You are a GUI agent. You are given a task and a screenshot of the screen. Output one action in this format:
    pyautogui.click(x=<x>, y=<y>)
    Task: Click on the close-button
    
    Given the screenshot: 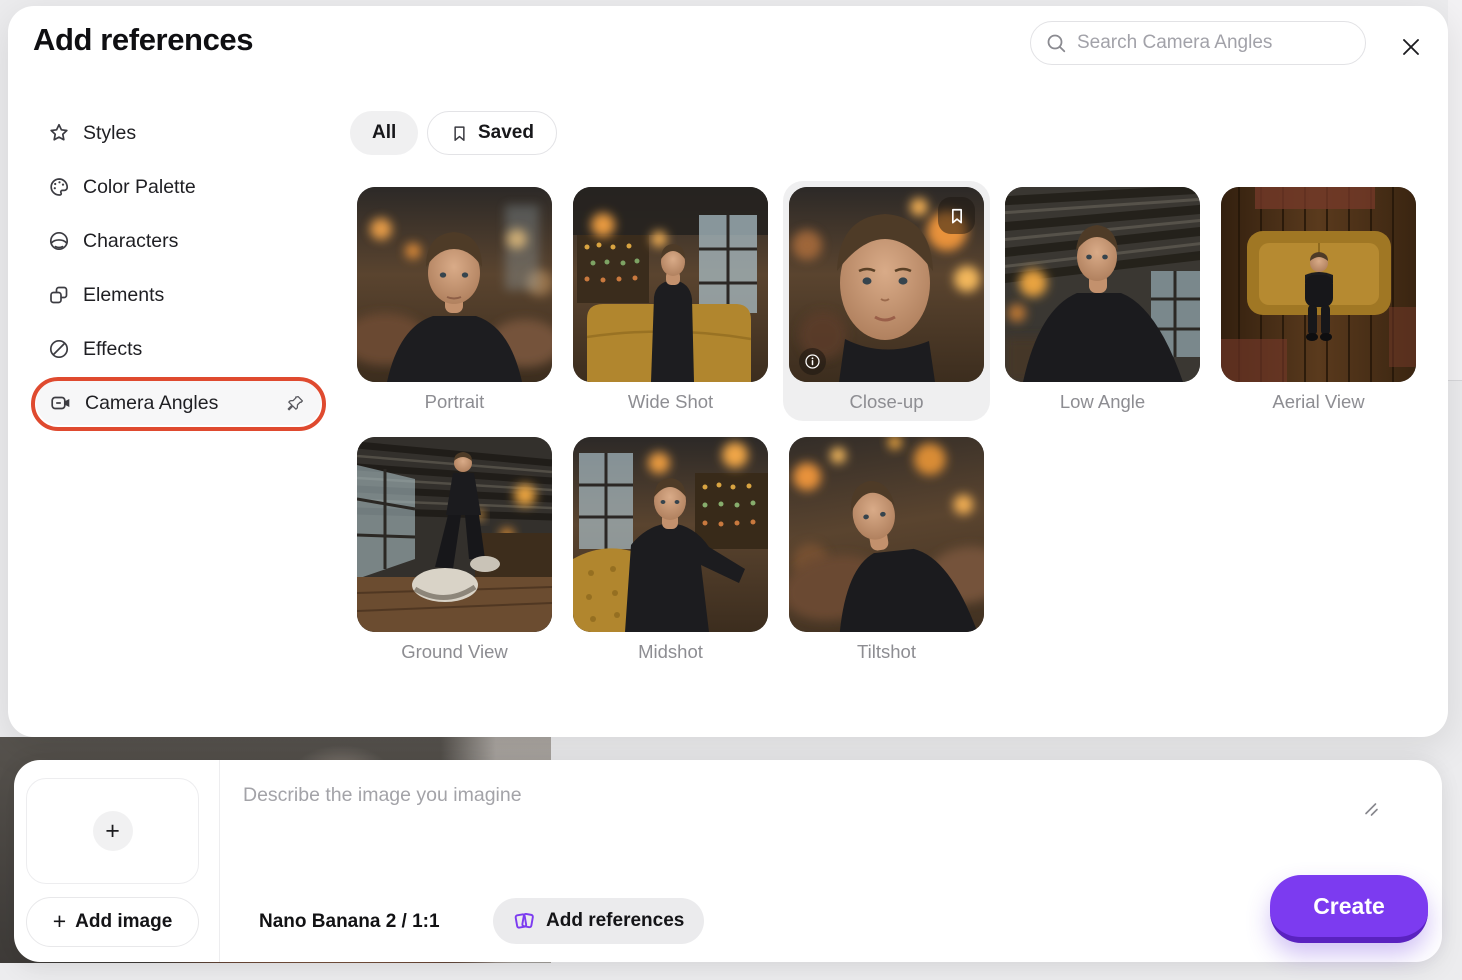 What is the action you would take?
    pyautogui.click(x=1411, y=47)
    